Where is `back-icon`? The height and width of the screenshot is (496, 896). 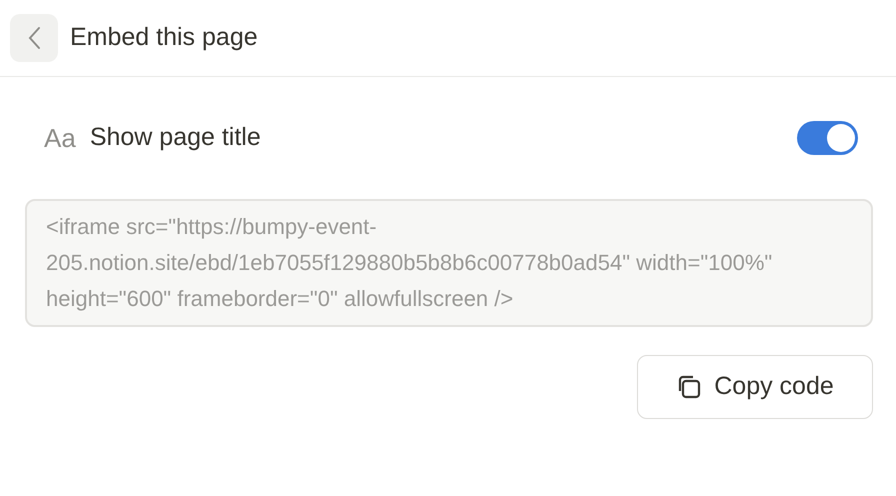 back-icon is located at coordinates (34, 38).